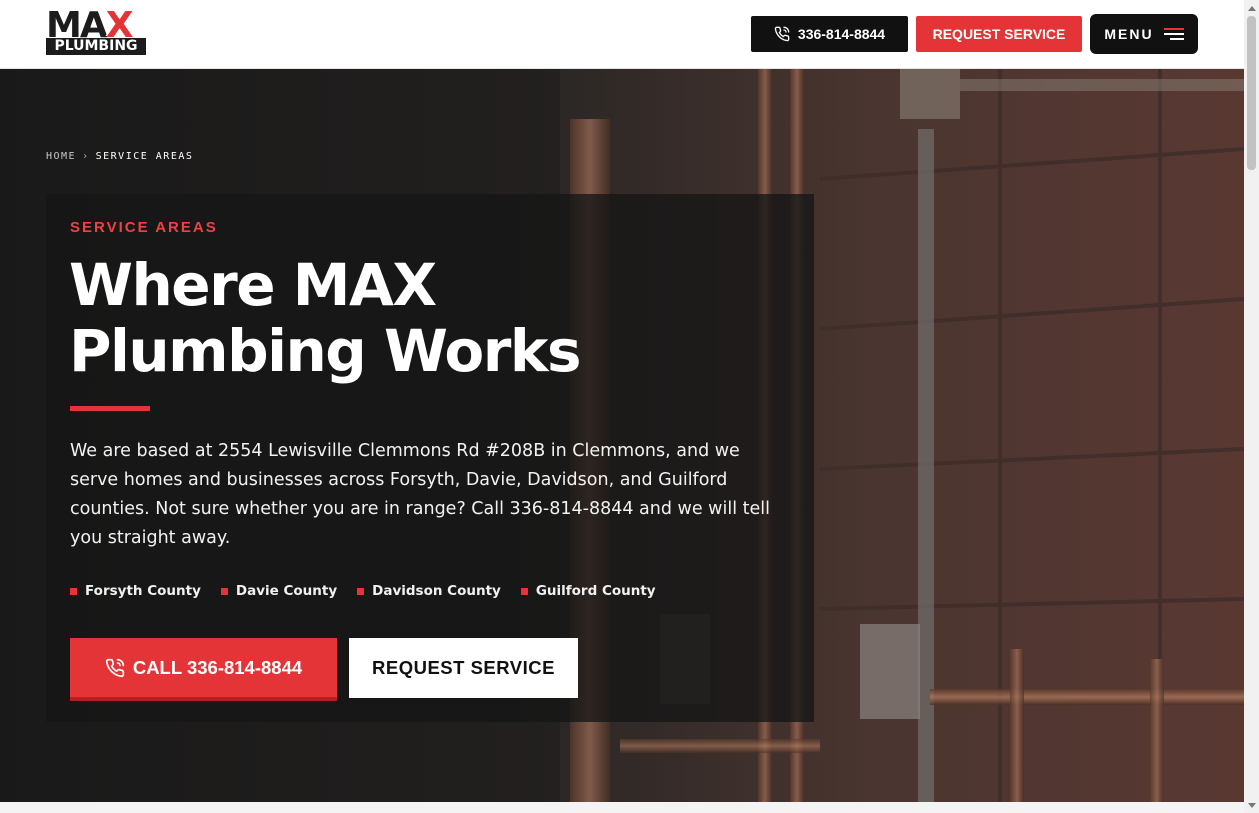 This screenshot has height=813, width=1259. I want to click on header-phone-button: 336-814-8844, so click(829, 34).